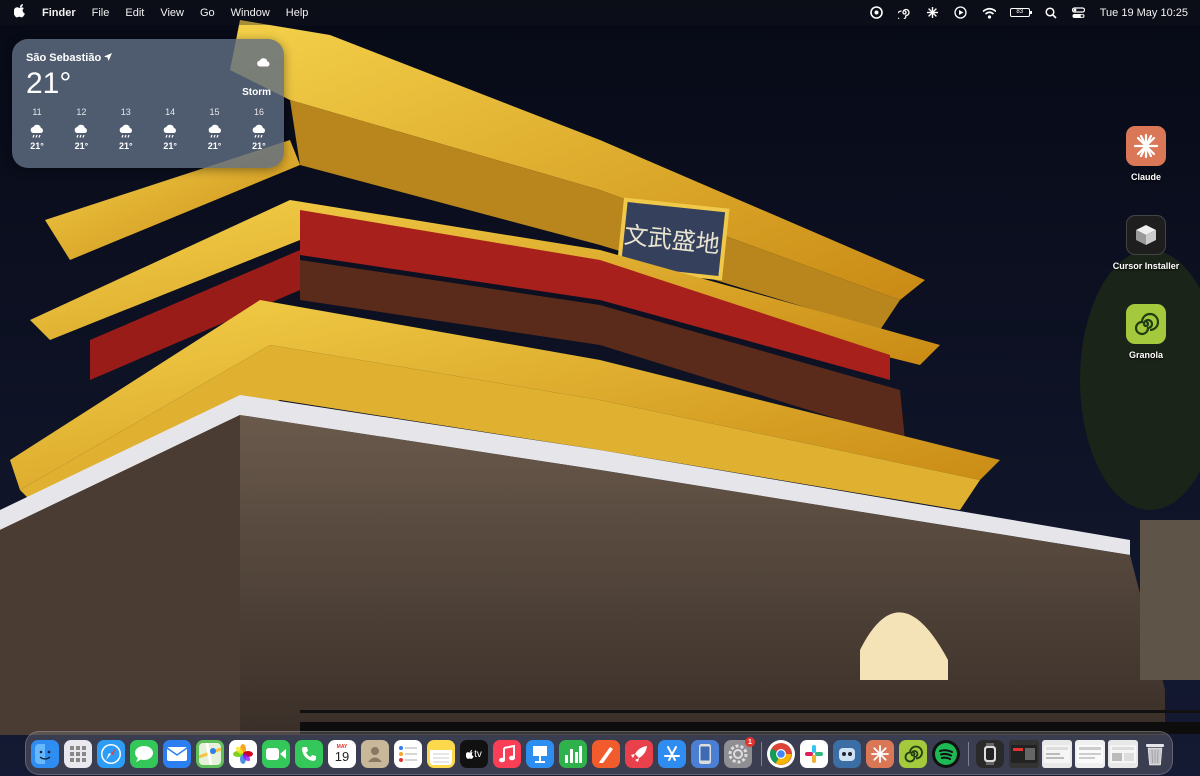 Image resolution: width=1200 pixels, height=776 pixels. I want to click on granola-status-icon, so click(905, 13).